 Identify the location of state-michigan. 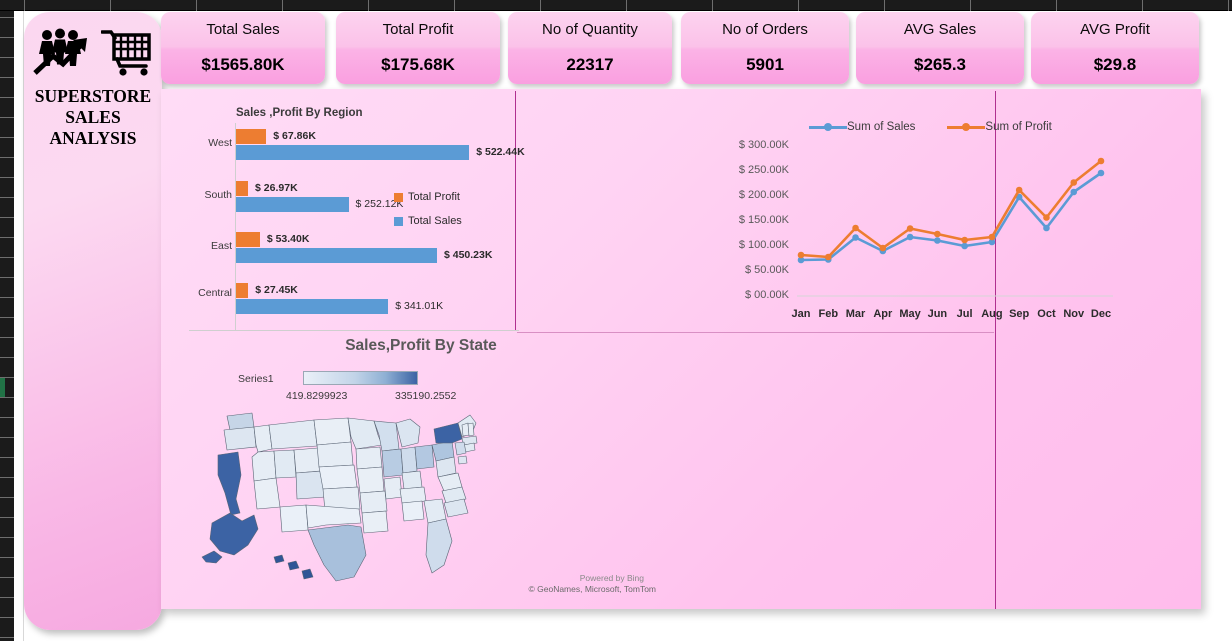
(408, 433).